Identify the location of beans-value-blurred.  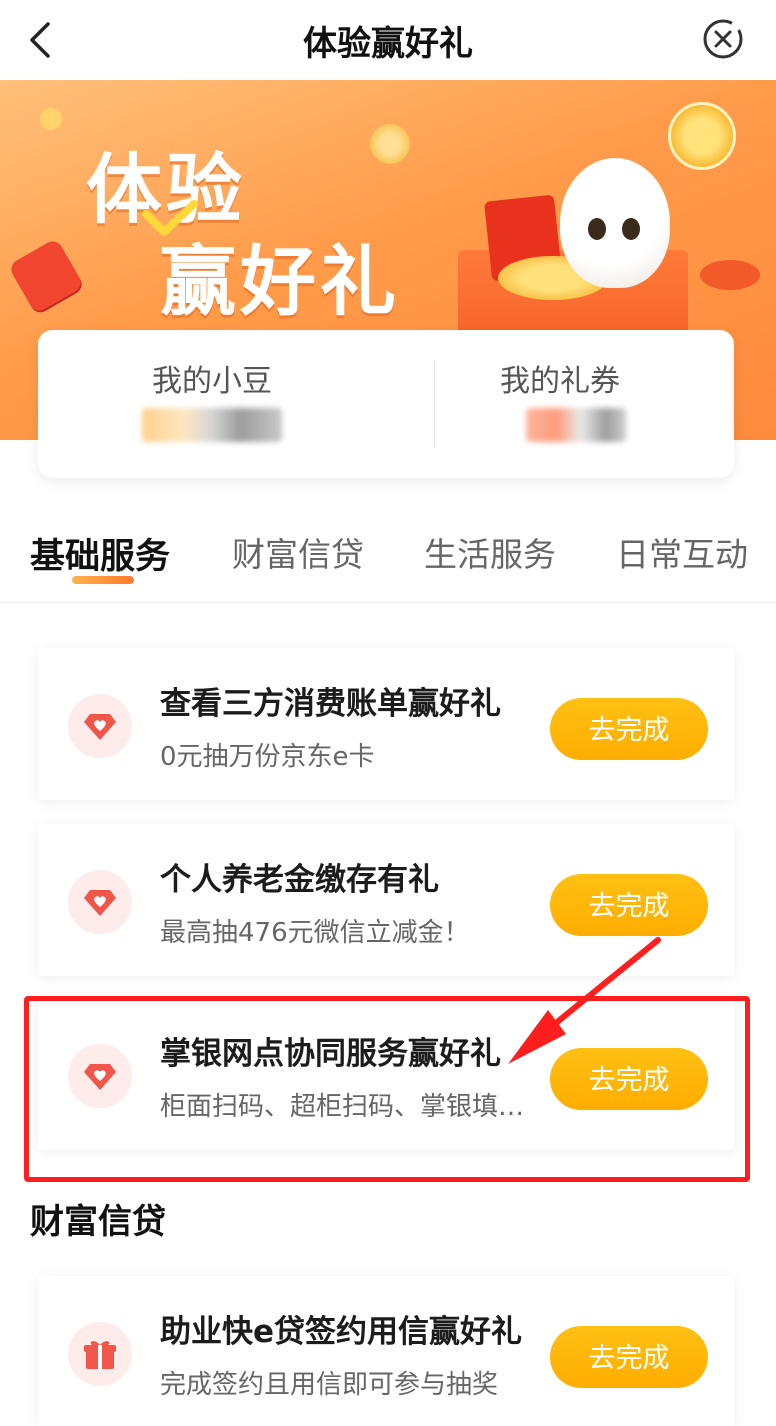
(212, 425).